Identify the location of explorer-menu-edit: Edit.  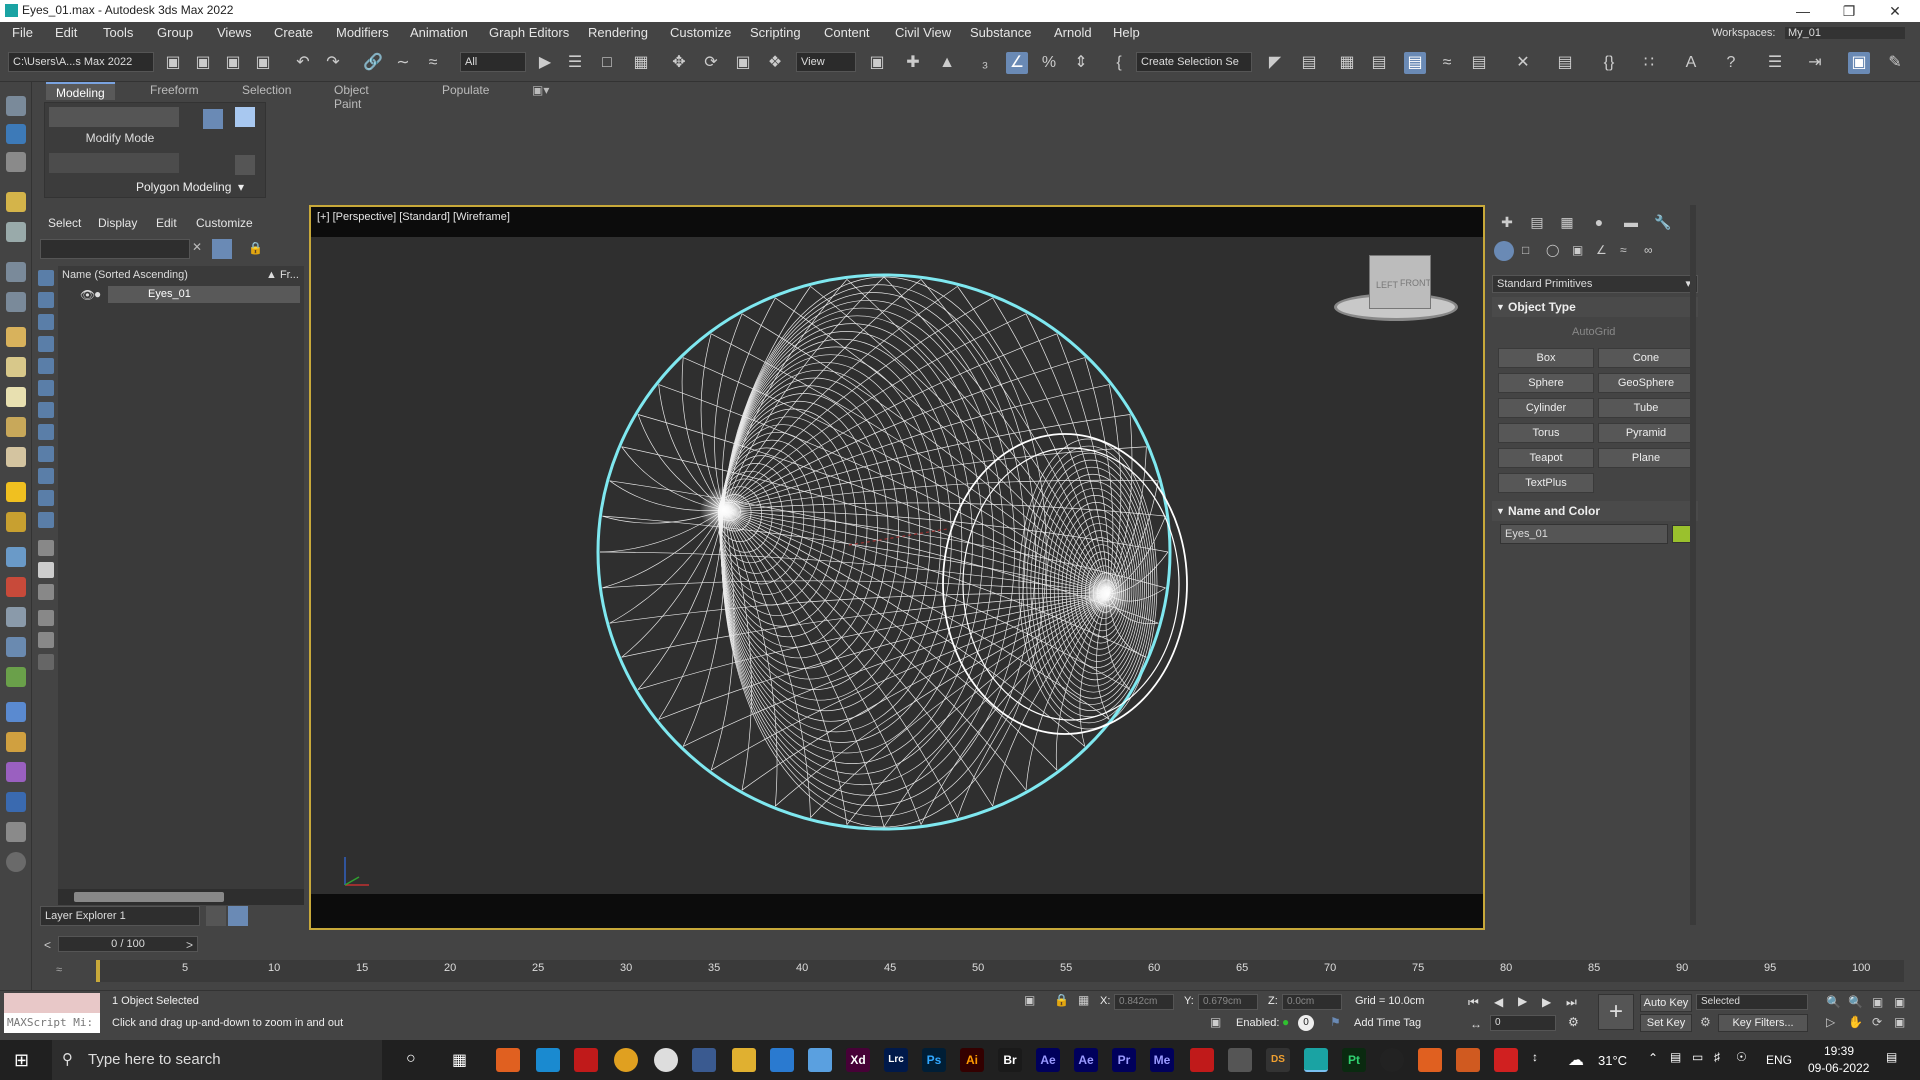
(166, 223).